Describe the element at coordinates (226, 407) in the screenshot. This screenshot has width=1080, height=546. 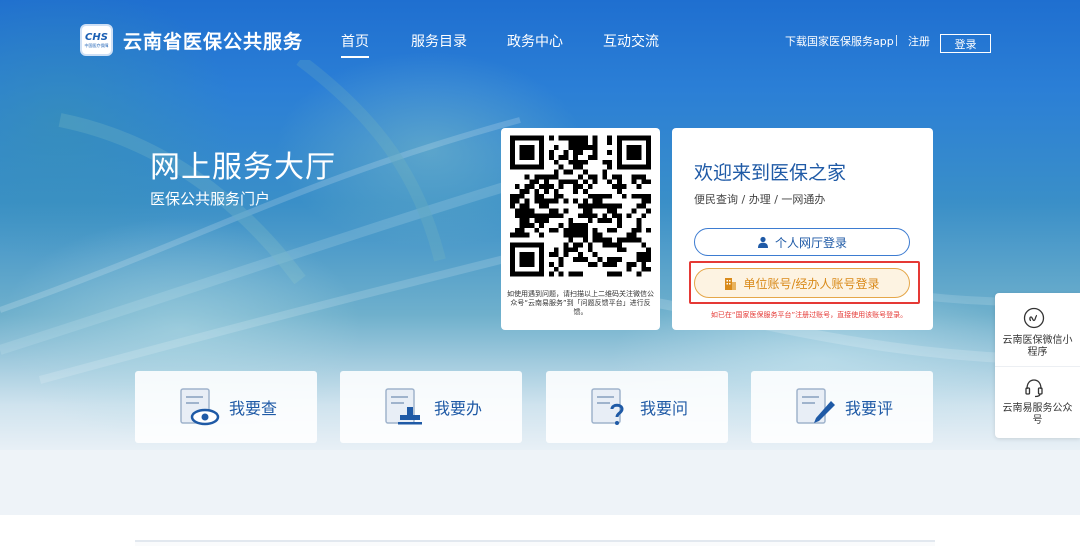
I see `action-card-query: 我要查` at that location.